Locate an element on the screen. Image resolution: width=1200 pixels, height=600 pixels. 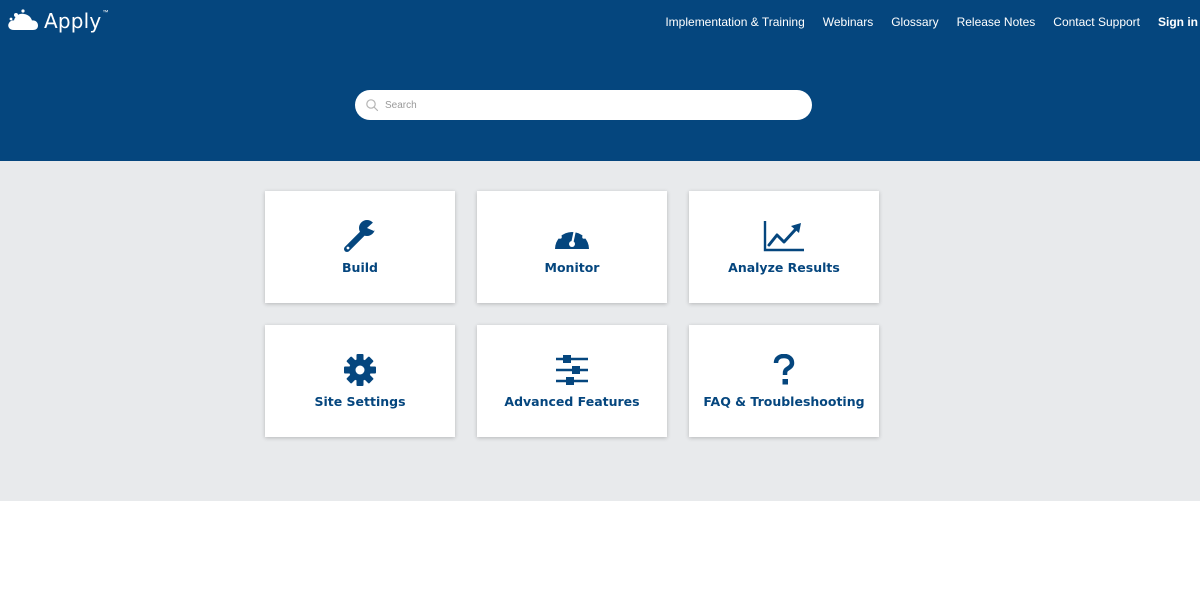
card-site-settings: Site Settings is located at coordinates (360, 381).